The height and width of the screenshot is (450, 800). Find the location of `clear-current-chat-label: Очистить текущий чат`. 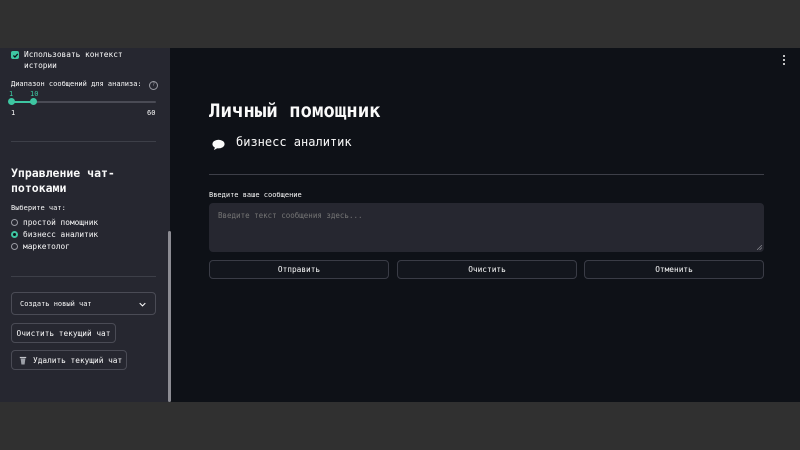

clear-current-chat-label: Очистить текущий чат is located at coordinates (63, 333).